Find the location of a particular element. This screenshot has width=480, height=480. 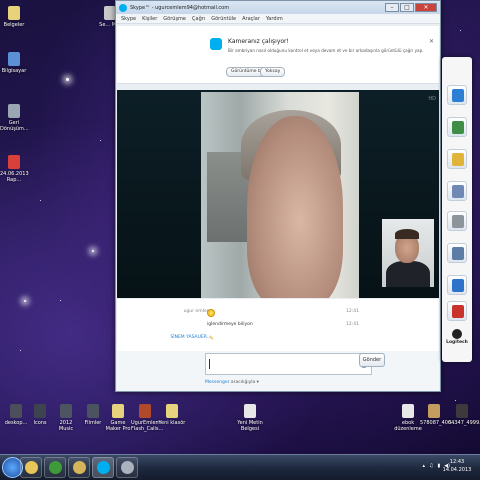

logitech-tool-tasks is located at coordinates (457, 253).